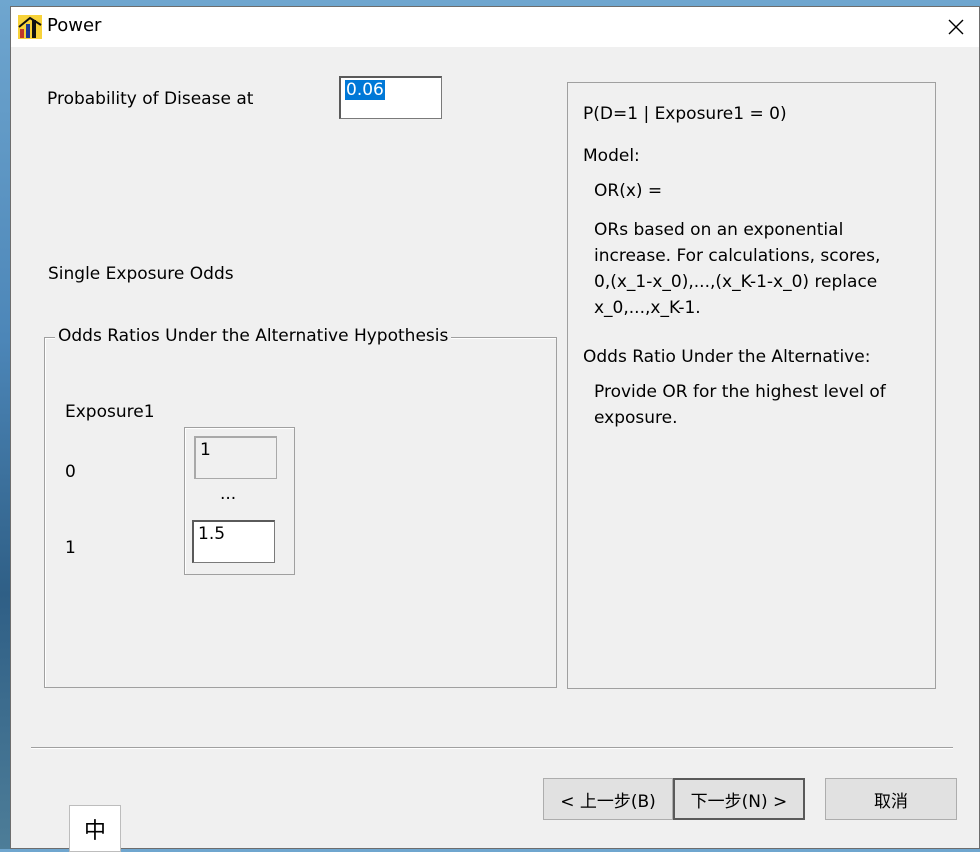 This screenshot has height=852, width=980. Describe the element at coordinates (647, 308) in the screenshot. I see `model-description-4: x_0,...,x_K-1.` at that location.